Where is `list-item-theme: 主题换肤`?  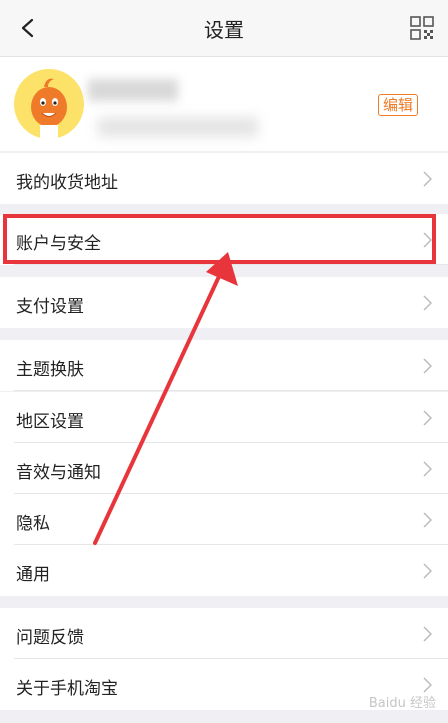 list-item-theme: 主题换肤 is located at coordinates (224, 365).